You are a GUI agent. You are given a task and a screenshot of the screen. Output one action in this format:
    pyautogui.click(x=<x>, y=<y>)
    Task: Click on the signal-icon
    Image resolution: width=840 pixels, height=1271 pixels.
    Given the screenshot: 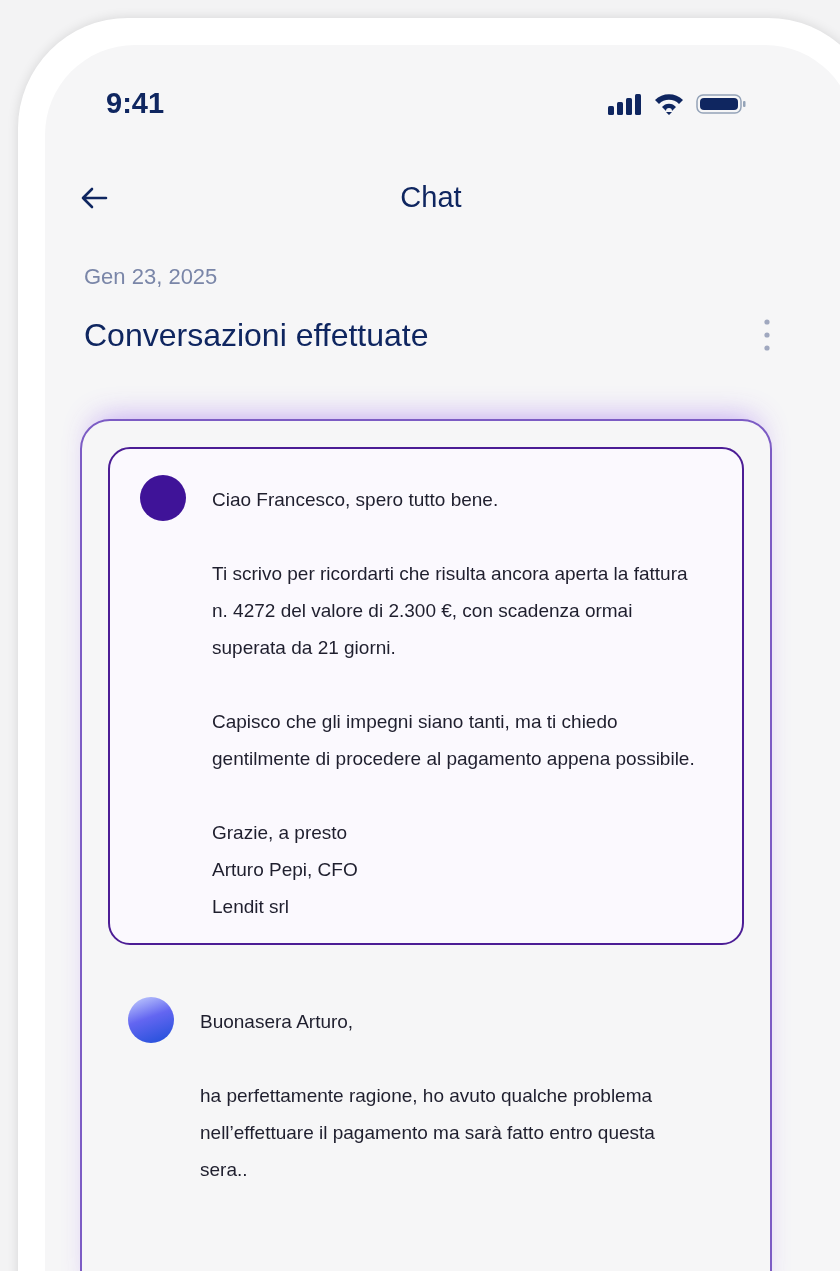 What is the action you would take?
    pyautogui.click(x=625, y=103)
    